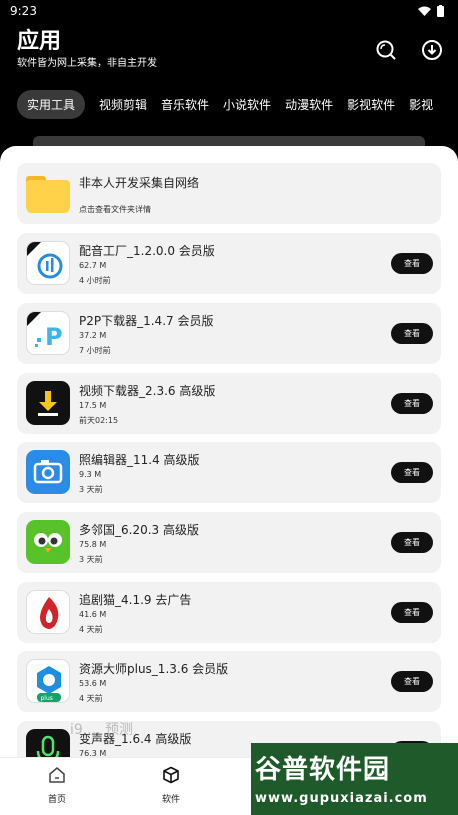 The image size is (458, 815). Describe the element at coordinates (146, 321) in the screenshot. I see `app-name: P2P下载器_1.4.7 会员版` at that location.